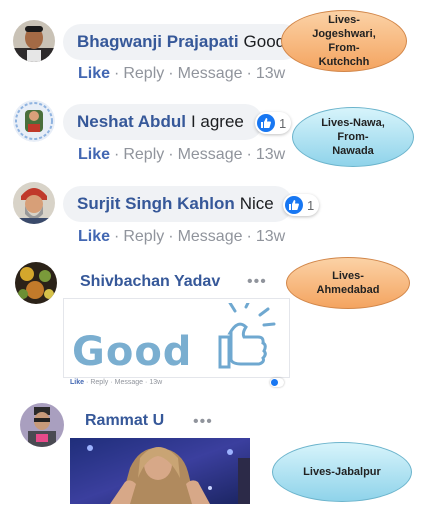 The image size is (421, 513). What do you see at coordinates (344, 41) in the screenshot?
I see `location-annotation: Lives-Jogeshwari, From-Kutchchh` at bounding box center [344, 41].